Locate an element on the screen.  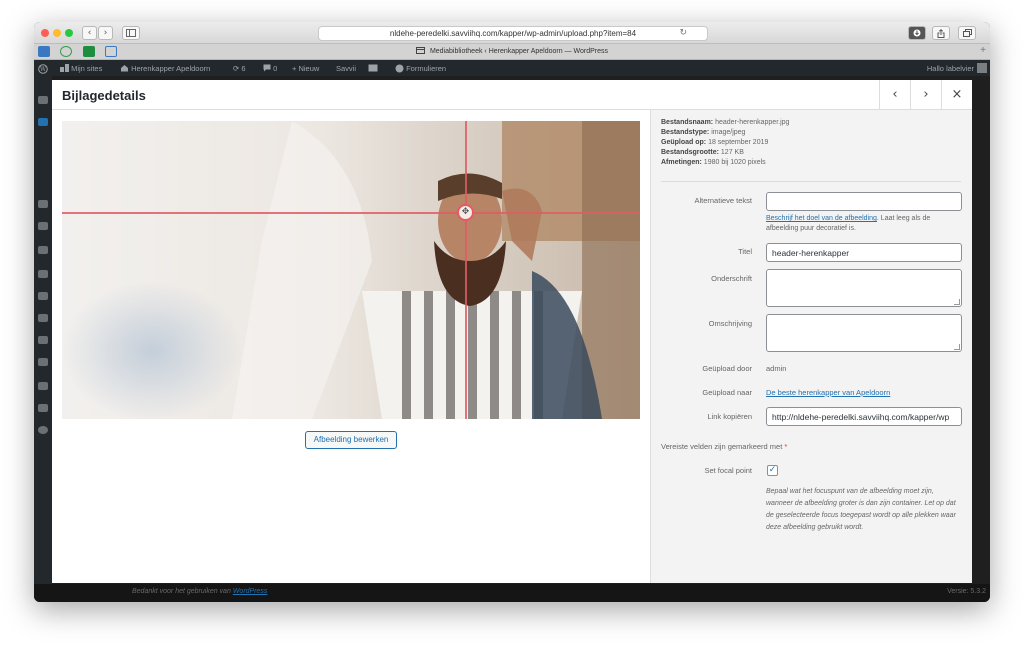
comments-menu-icon is located at coordinates (43, 226).